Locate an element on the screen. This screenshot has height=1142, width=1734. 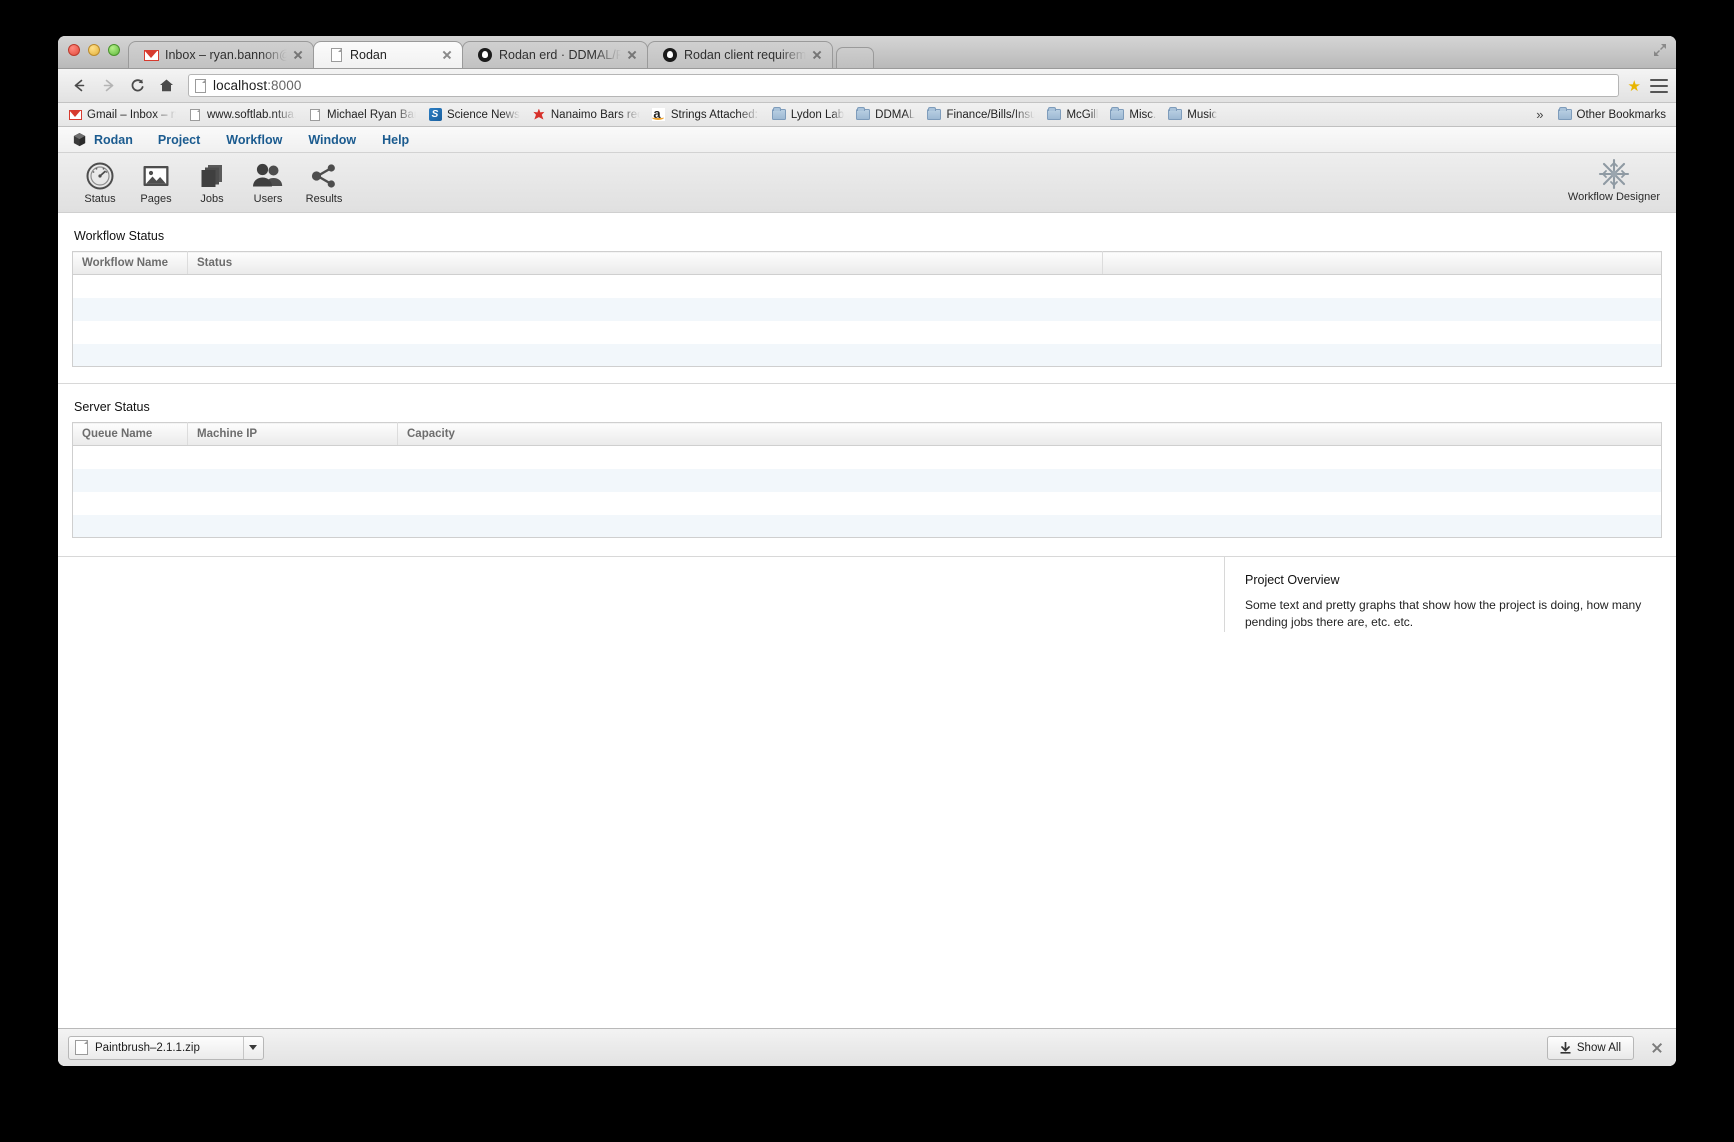
bookmark-label: Lydon Lab is located at coordinates (817, 114).